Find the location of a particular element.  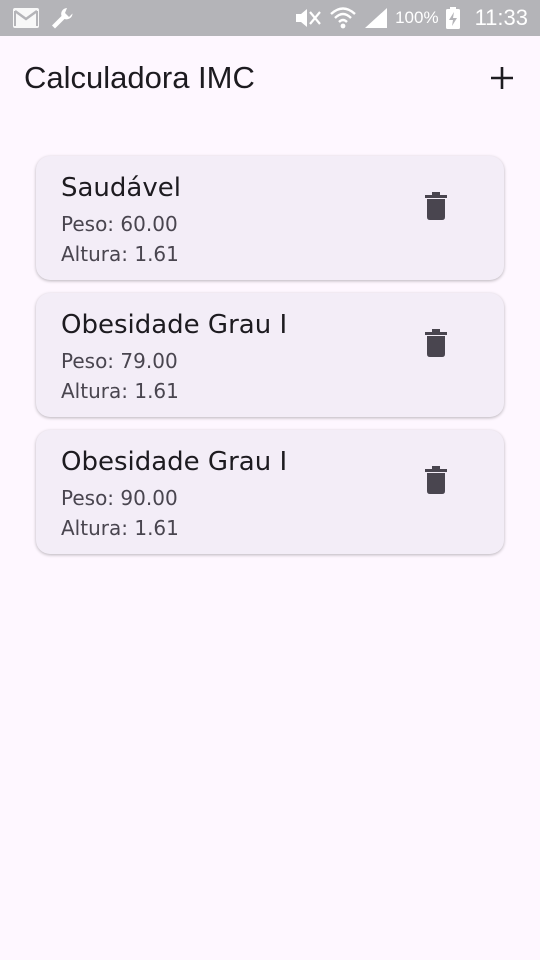

signal-icon is located at coordinates (376, 18).